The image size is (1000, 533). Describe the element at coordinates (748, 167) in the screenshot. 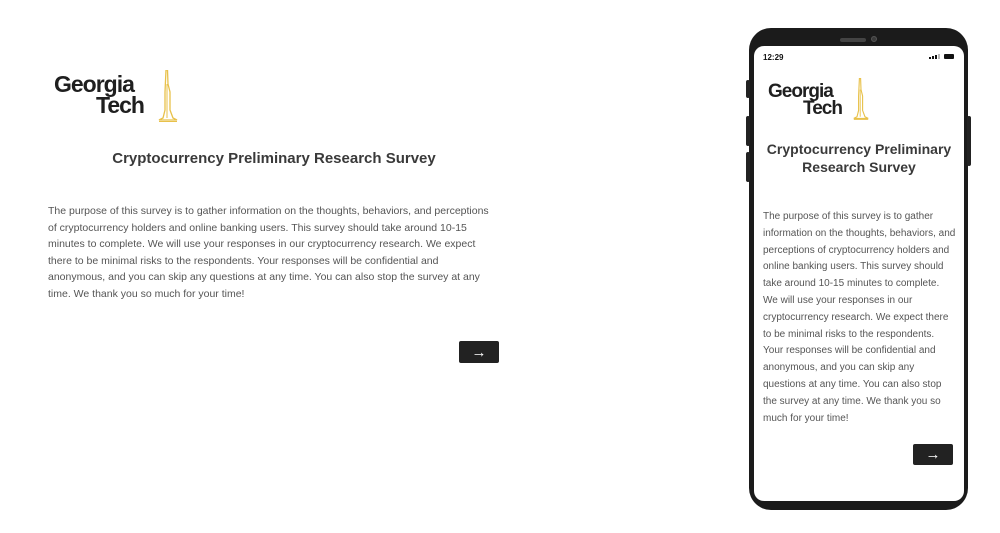

I see `phone-volume-down-button` at that location.